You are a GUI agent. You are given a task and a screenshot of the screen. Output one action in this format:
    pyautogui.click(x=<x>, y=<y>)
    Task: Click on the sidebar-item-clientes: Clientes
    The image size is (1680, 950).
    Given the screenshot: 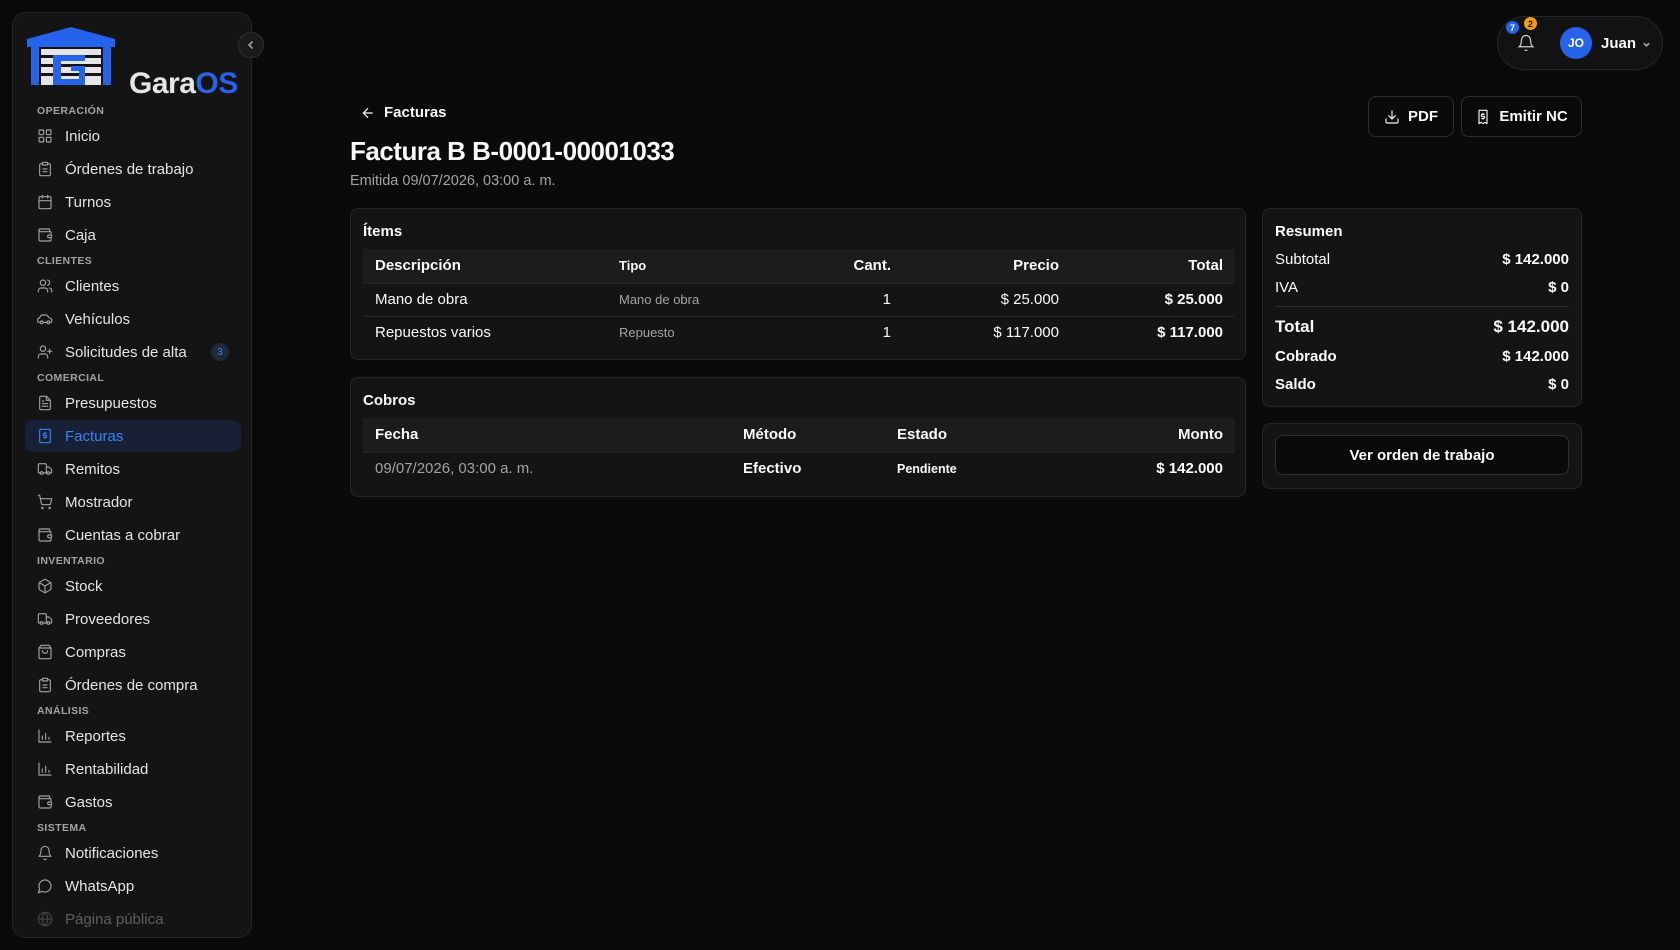 What is the action you would take?
    pyautogui.click(x=133, y=286)
    